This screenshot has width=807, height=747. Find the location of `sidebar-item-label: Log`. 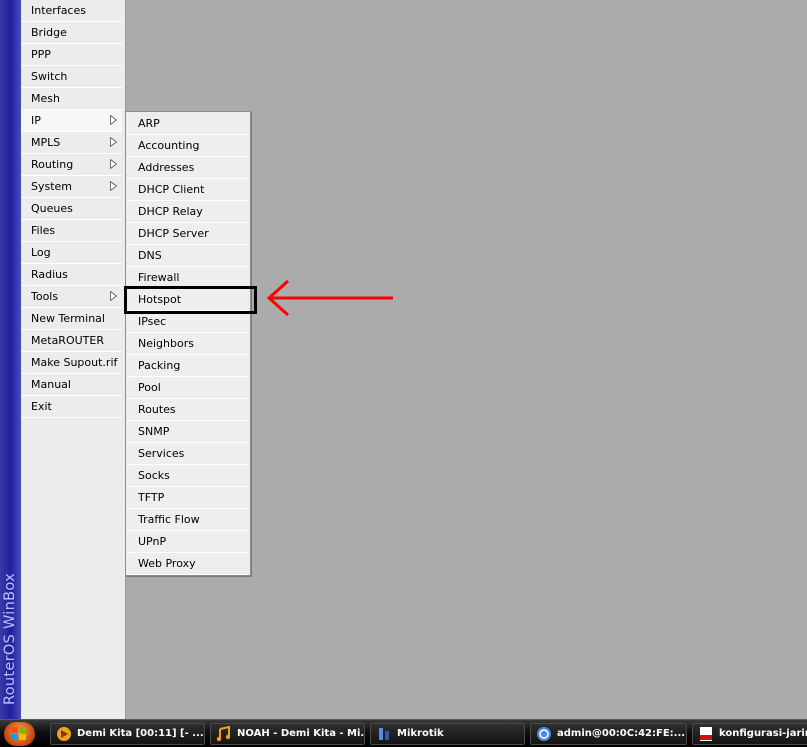

sidebar-item-label: Log is located at coordinates (41, 252).